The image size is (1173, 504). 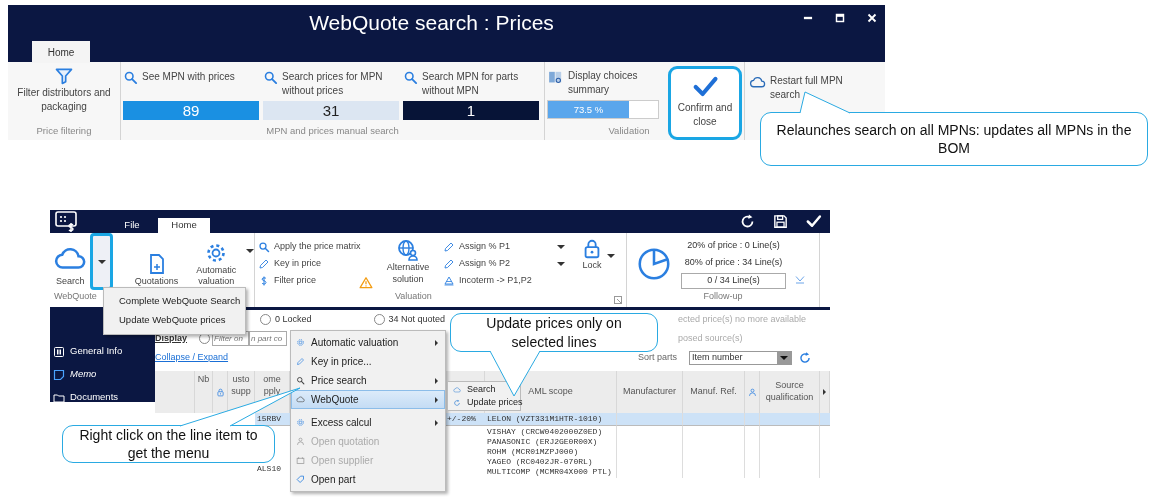 I want to click on part-code-field: n part co, so click(x=268, y=338).